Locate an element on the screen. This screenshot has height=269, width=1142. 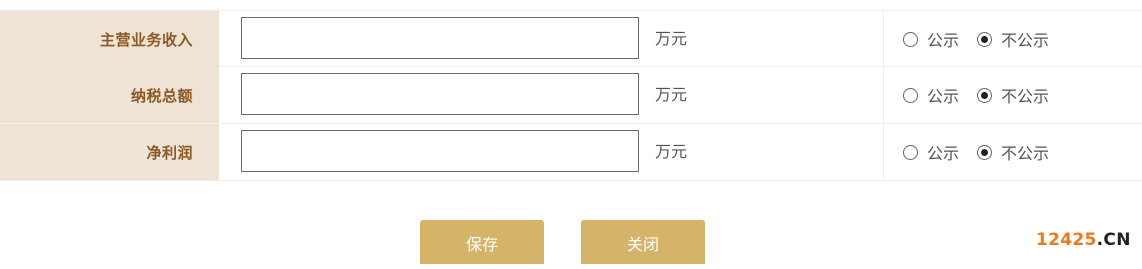
close-button: 关闭 is located at coordinates (643, 242).